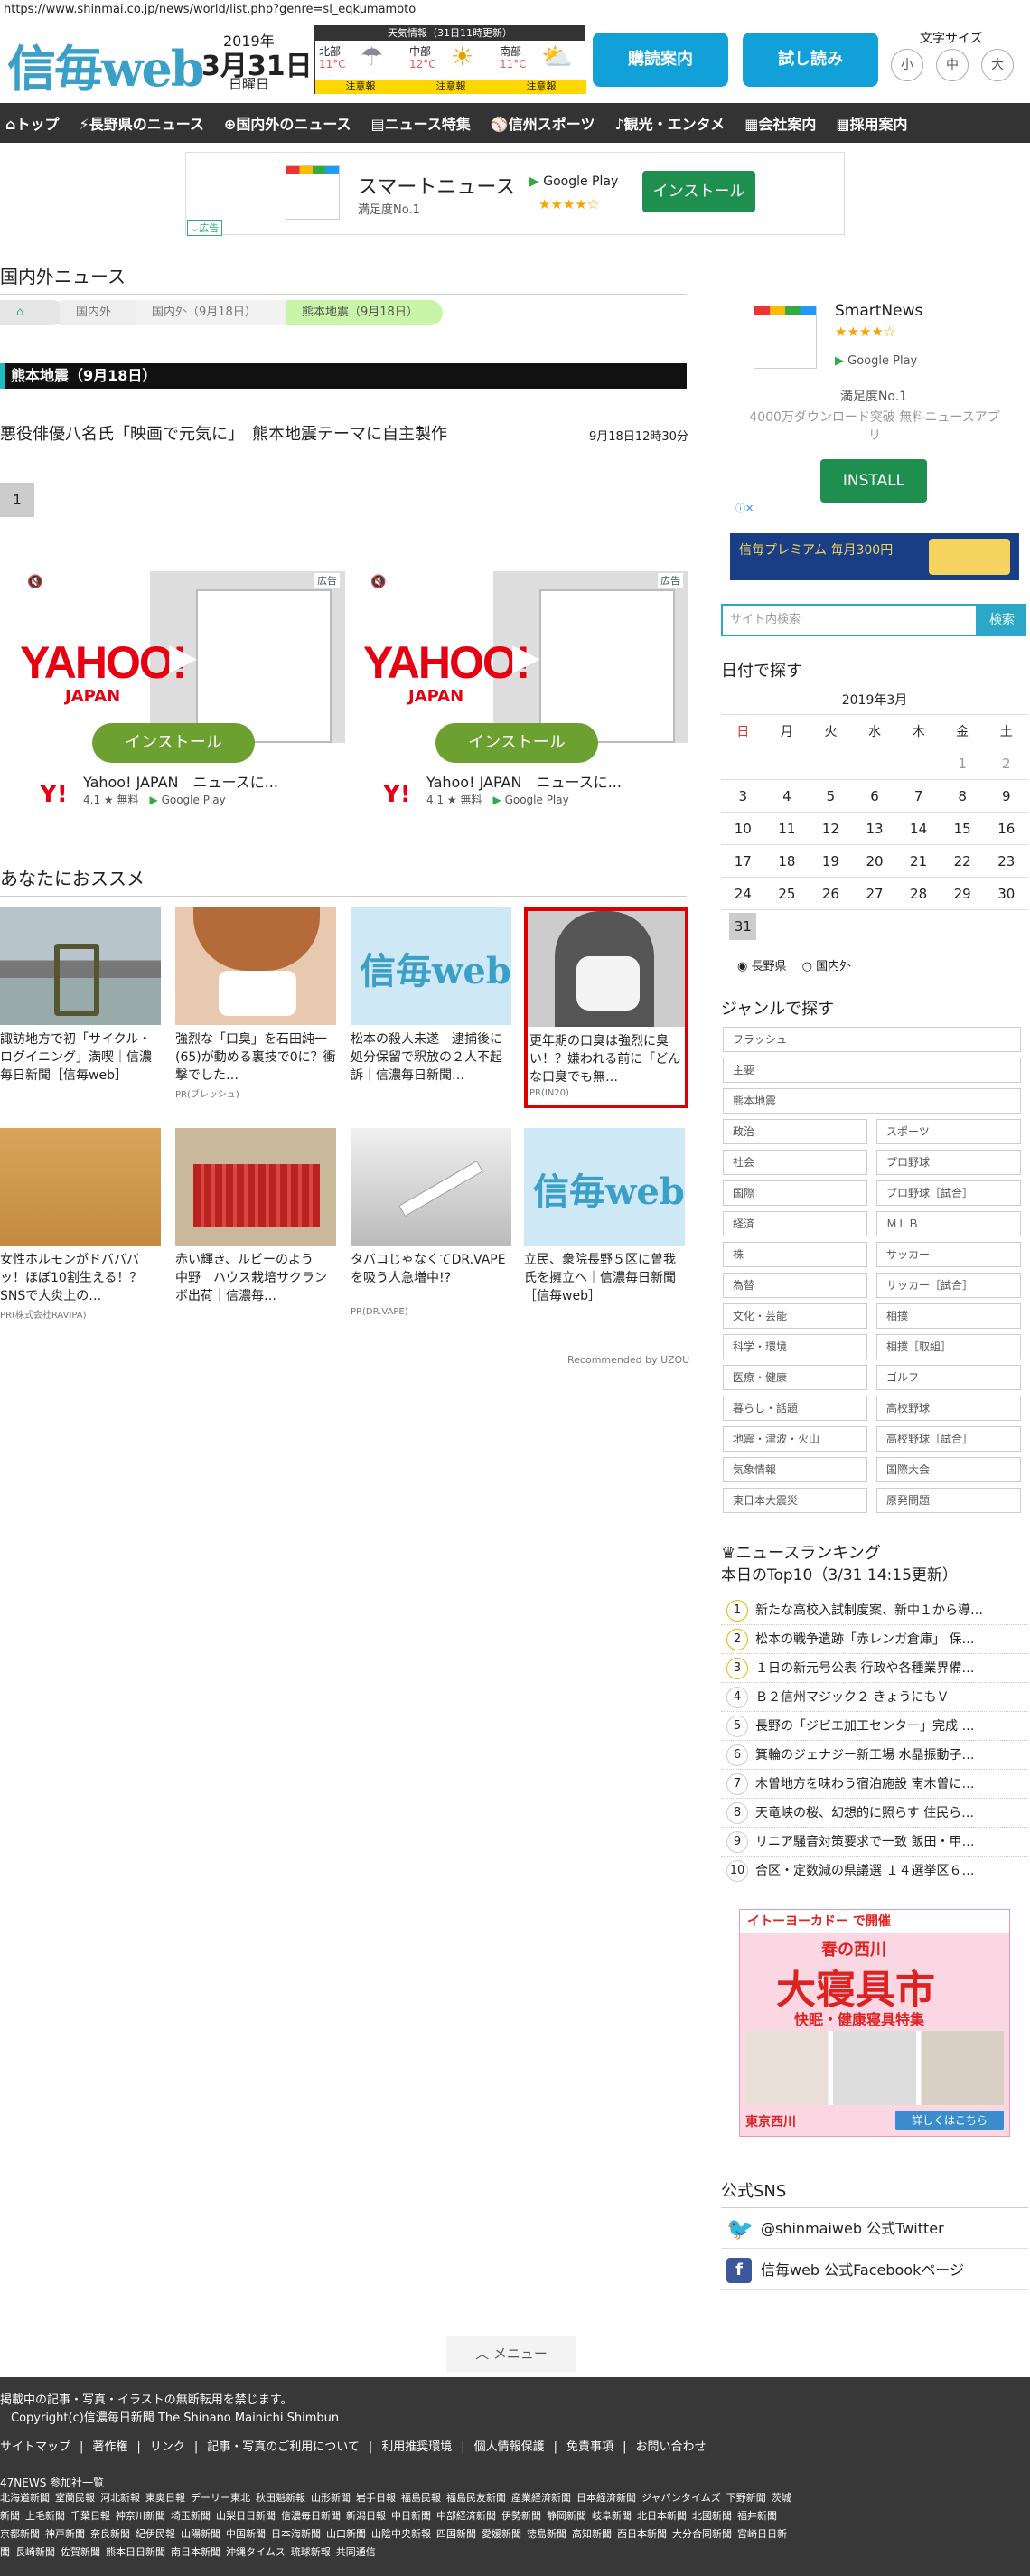 Image resolution: width=1030 pixels, height=2576 pixels. What do you see at coordinates (963, 796) in the screenshot?
I see `calendar-day: 8` at bounding box center [963, 796].